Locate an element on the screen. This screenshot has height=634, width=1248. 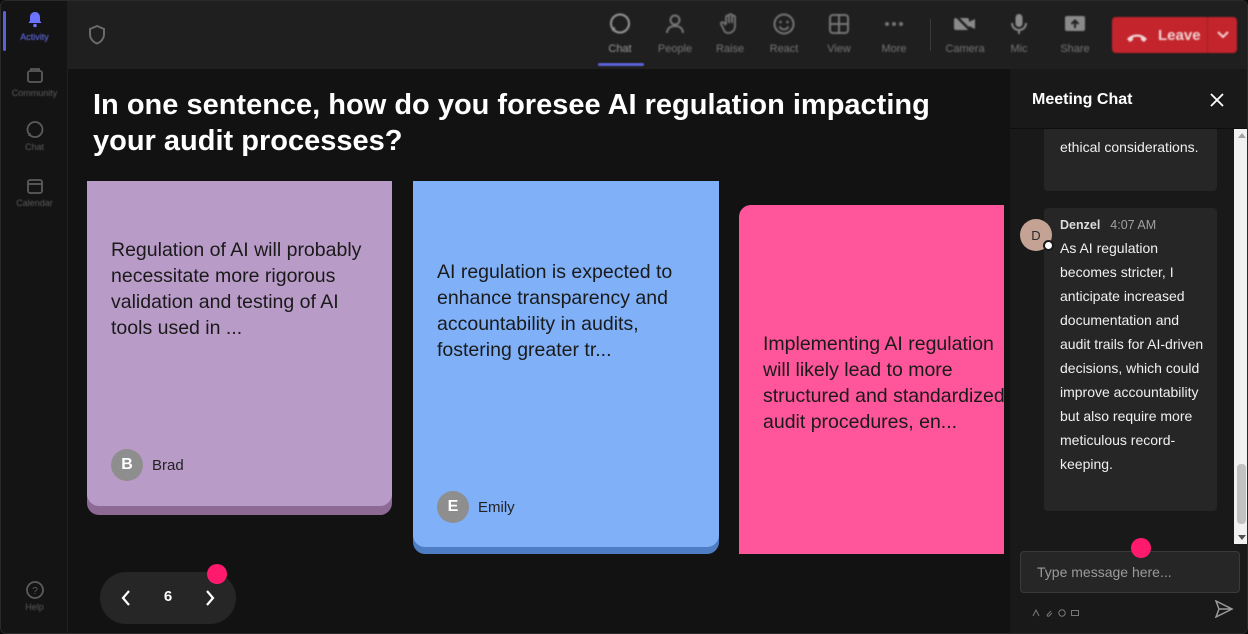
rail-item-label: Help is located at coordinates (34, 607).